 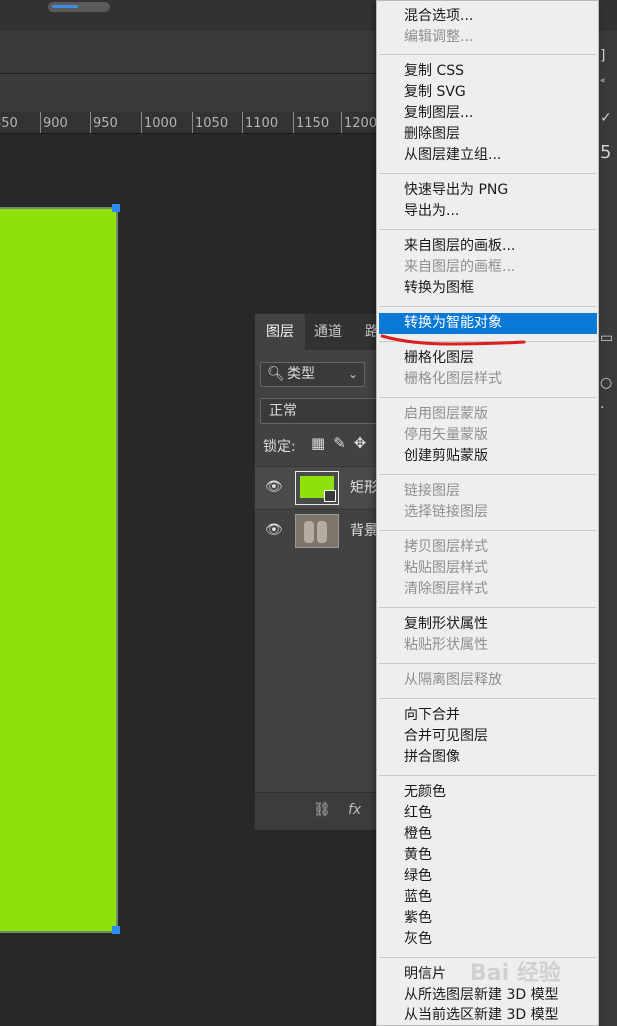 What do you see at coordinates (487, 757) in the screenshot?
I see `menu-item-flatten-image: 拼合图像` at bounding box center [487, 757].